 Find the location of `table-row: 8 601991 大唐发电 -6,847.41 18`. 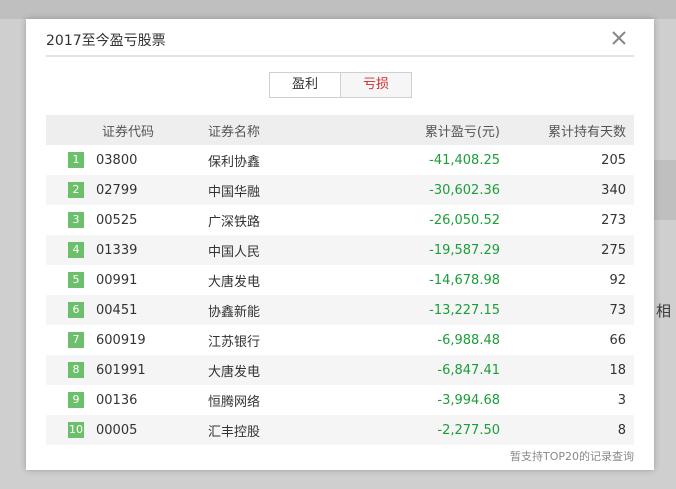

table-row: 8 601991 大唐发电 -6,847.41 18 is located at coordinates (340, 370).